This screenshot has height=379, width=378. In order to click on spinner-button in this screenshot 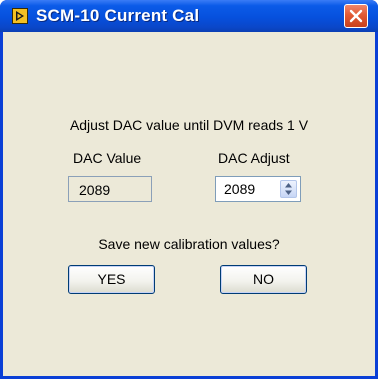, I will do `click(288, 189)`.